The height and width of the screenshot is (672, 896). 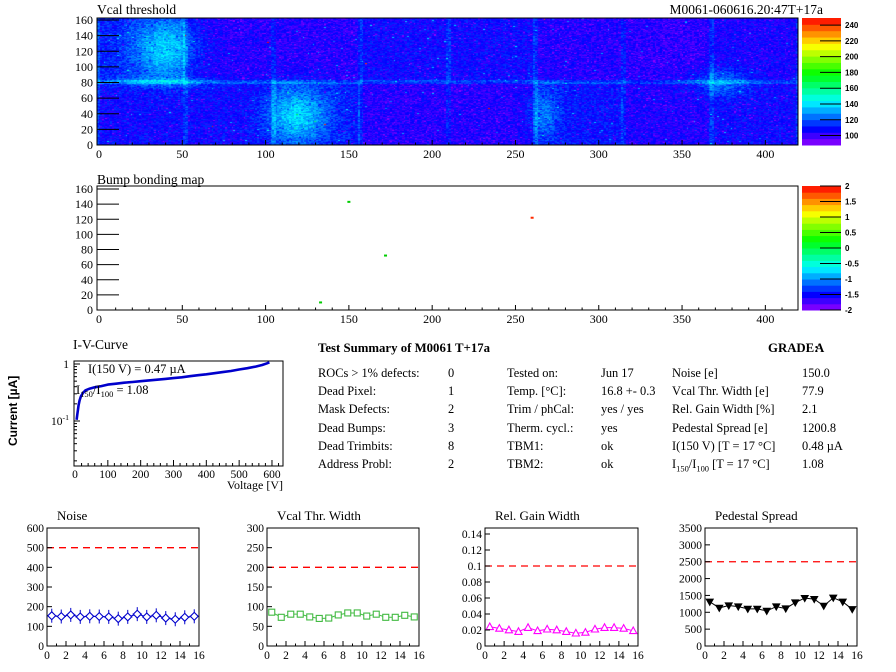 I want to click on vcal_thr_width-frame, so click(x=343, y=587).